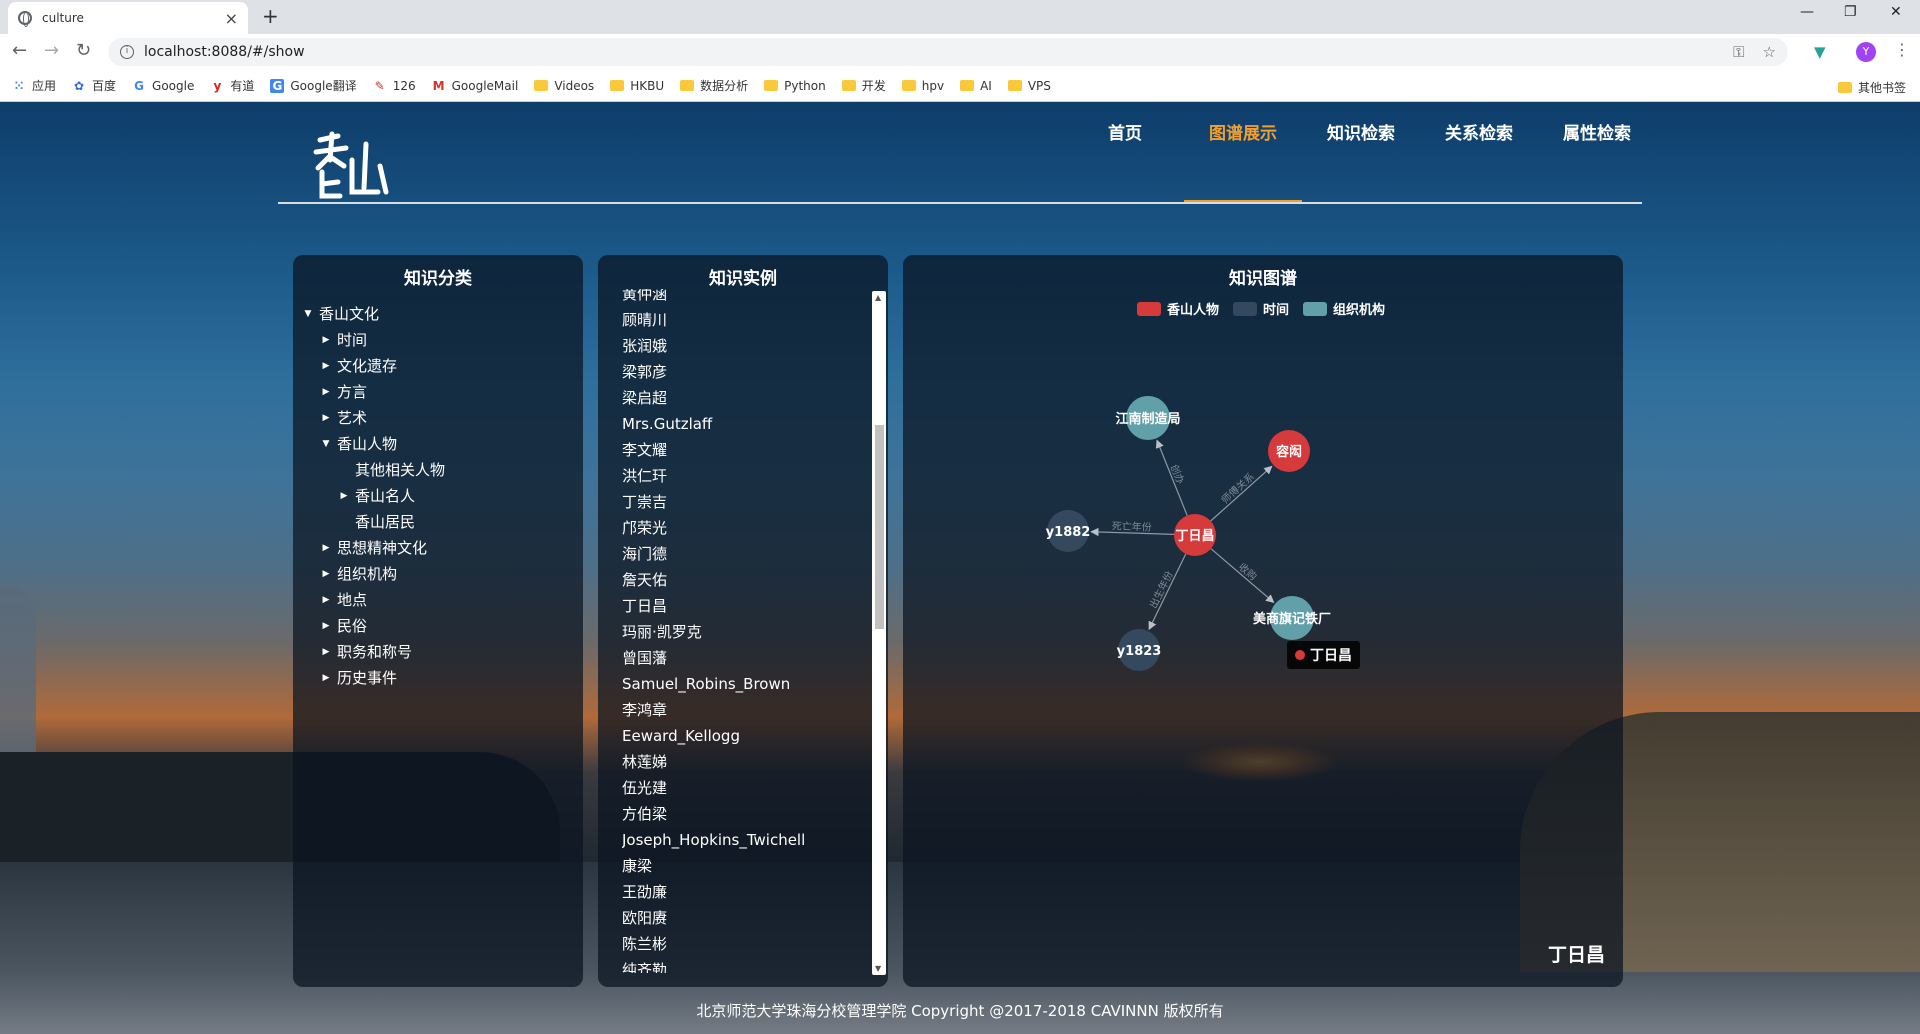 The width and height of the screenshot is (1920, 1034). What do you see at coordinates (737, 476) in the screenshot?
I see `instance-item: 洪仁玕` at bounding box center [737, 476].